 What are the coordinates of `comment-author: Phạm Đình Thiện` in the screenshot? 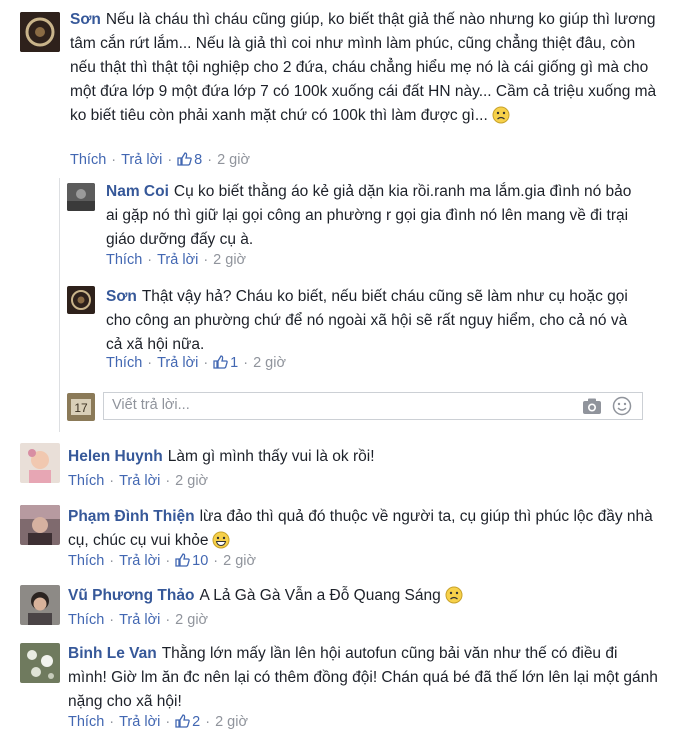 It's located at (131, 516).